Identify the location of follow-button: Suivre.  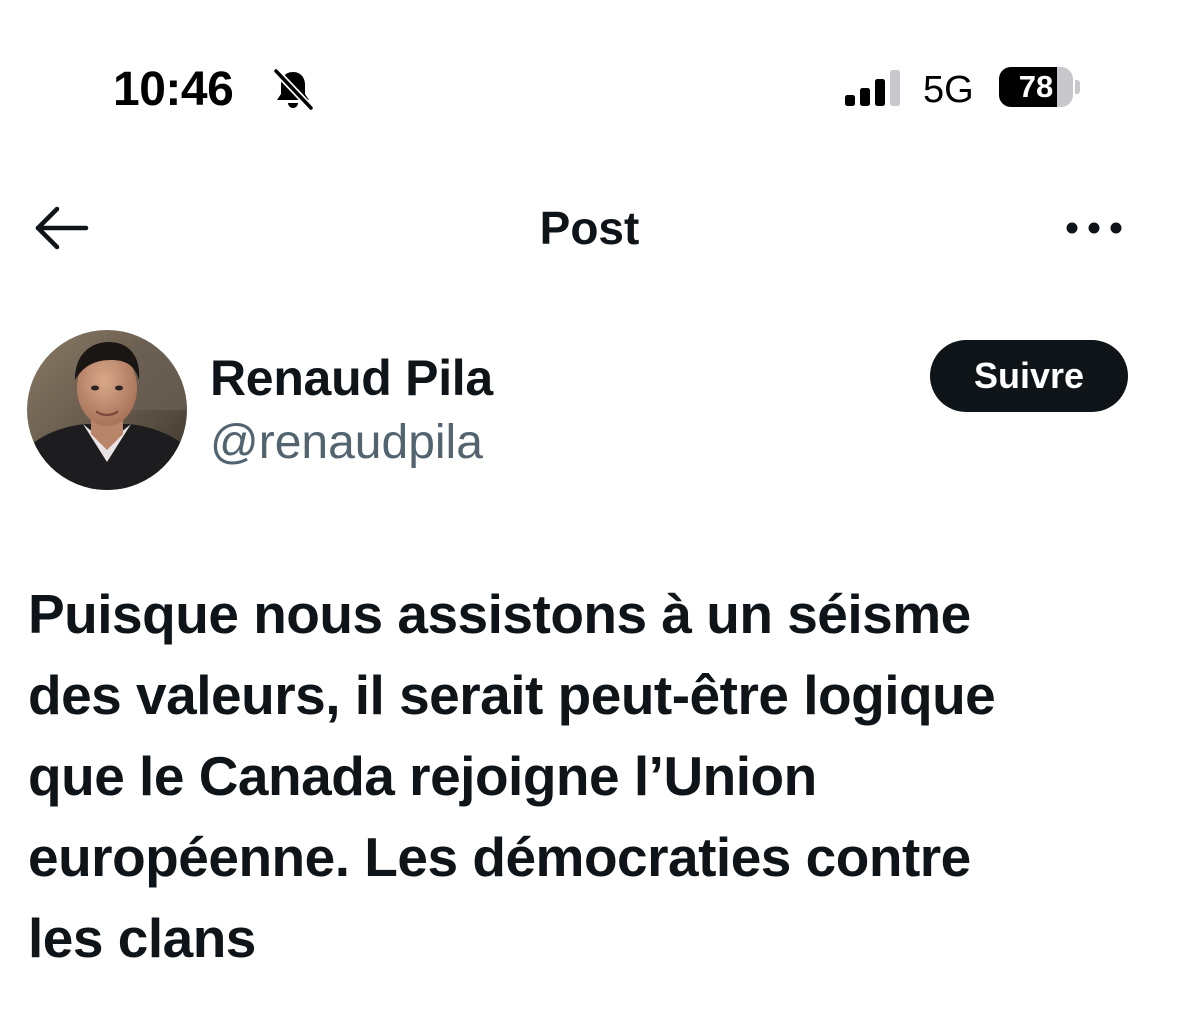
(1029, 376).